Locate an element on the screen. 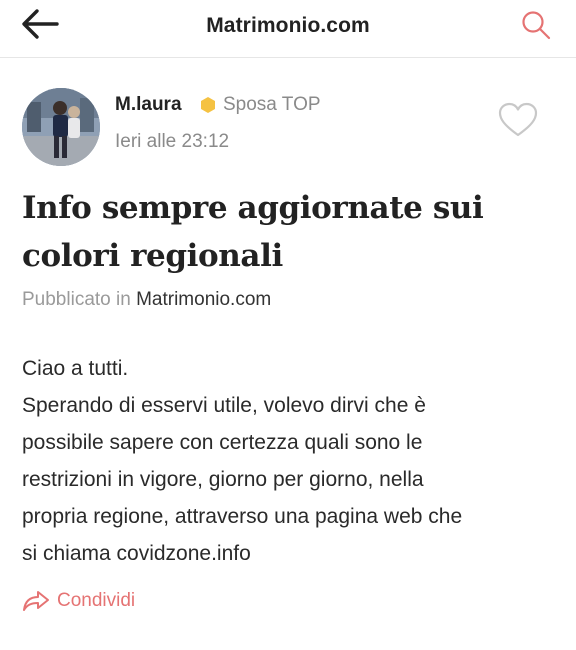 The height and width of the screenshot is (650, 576). share-label: Condividi is located at coordinates (96, 600).